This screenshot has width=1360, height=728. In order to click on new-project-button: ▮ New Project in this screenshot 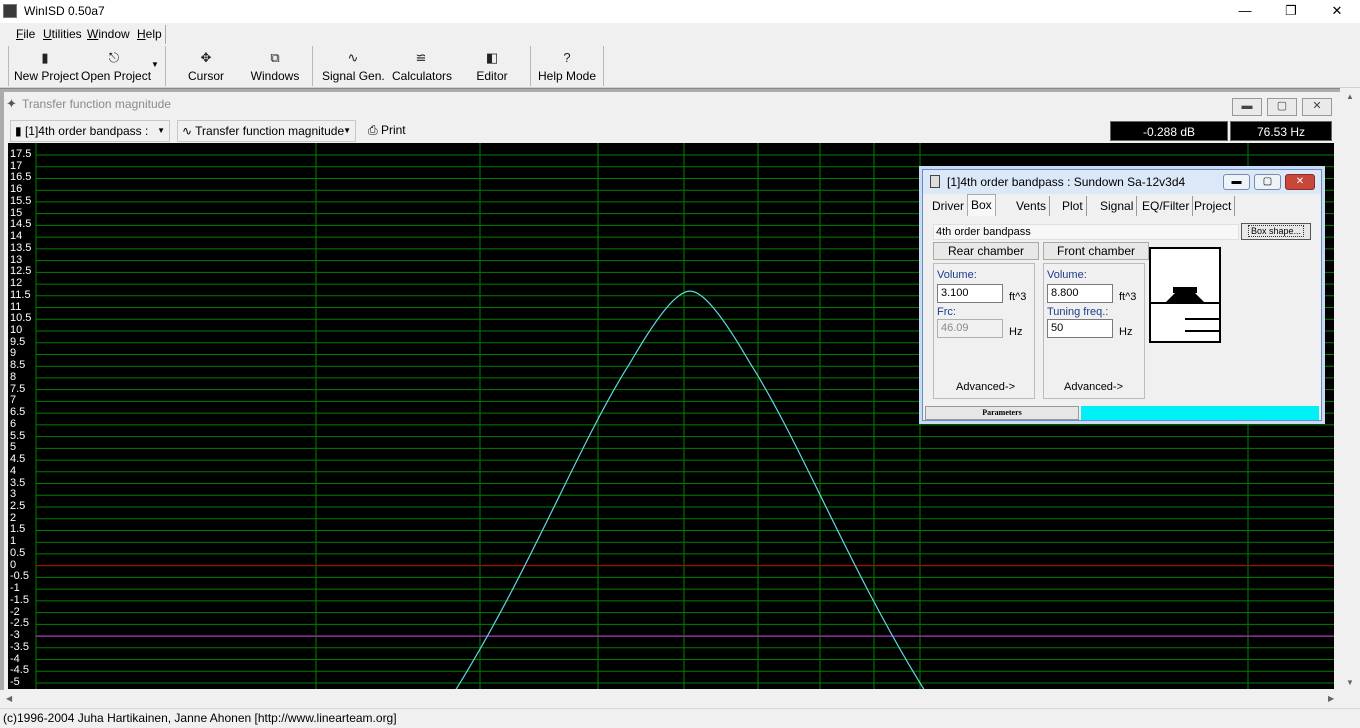, I will do `click(46, 68)`.